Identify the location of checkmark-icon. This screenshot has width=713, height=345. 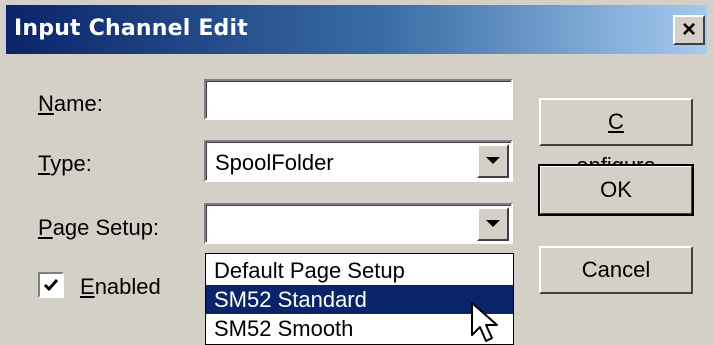
(51, 285).